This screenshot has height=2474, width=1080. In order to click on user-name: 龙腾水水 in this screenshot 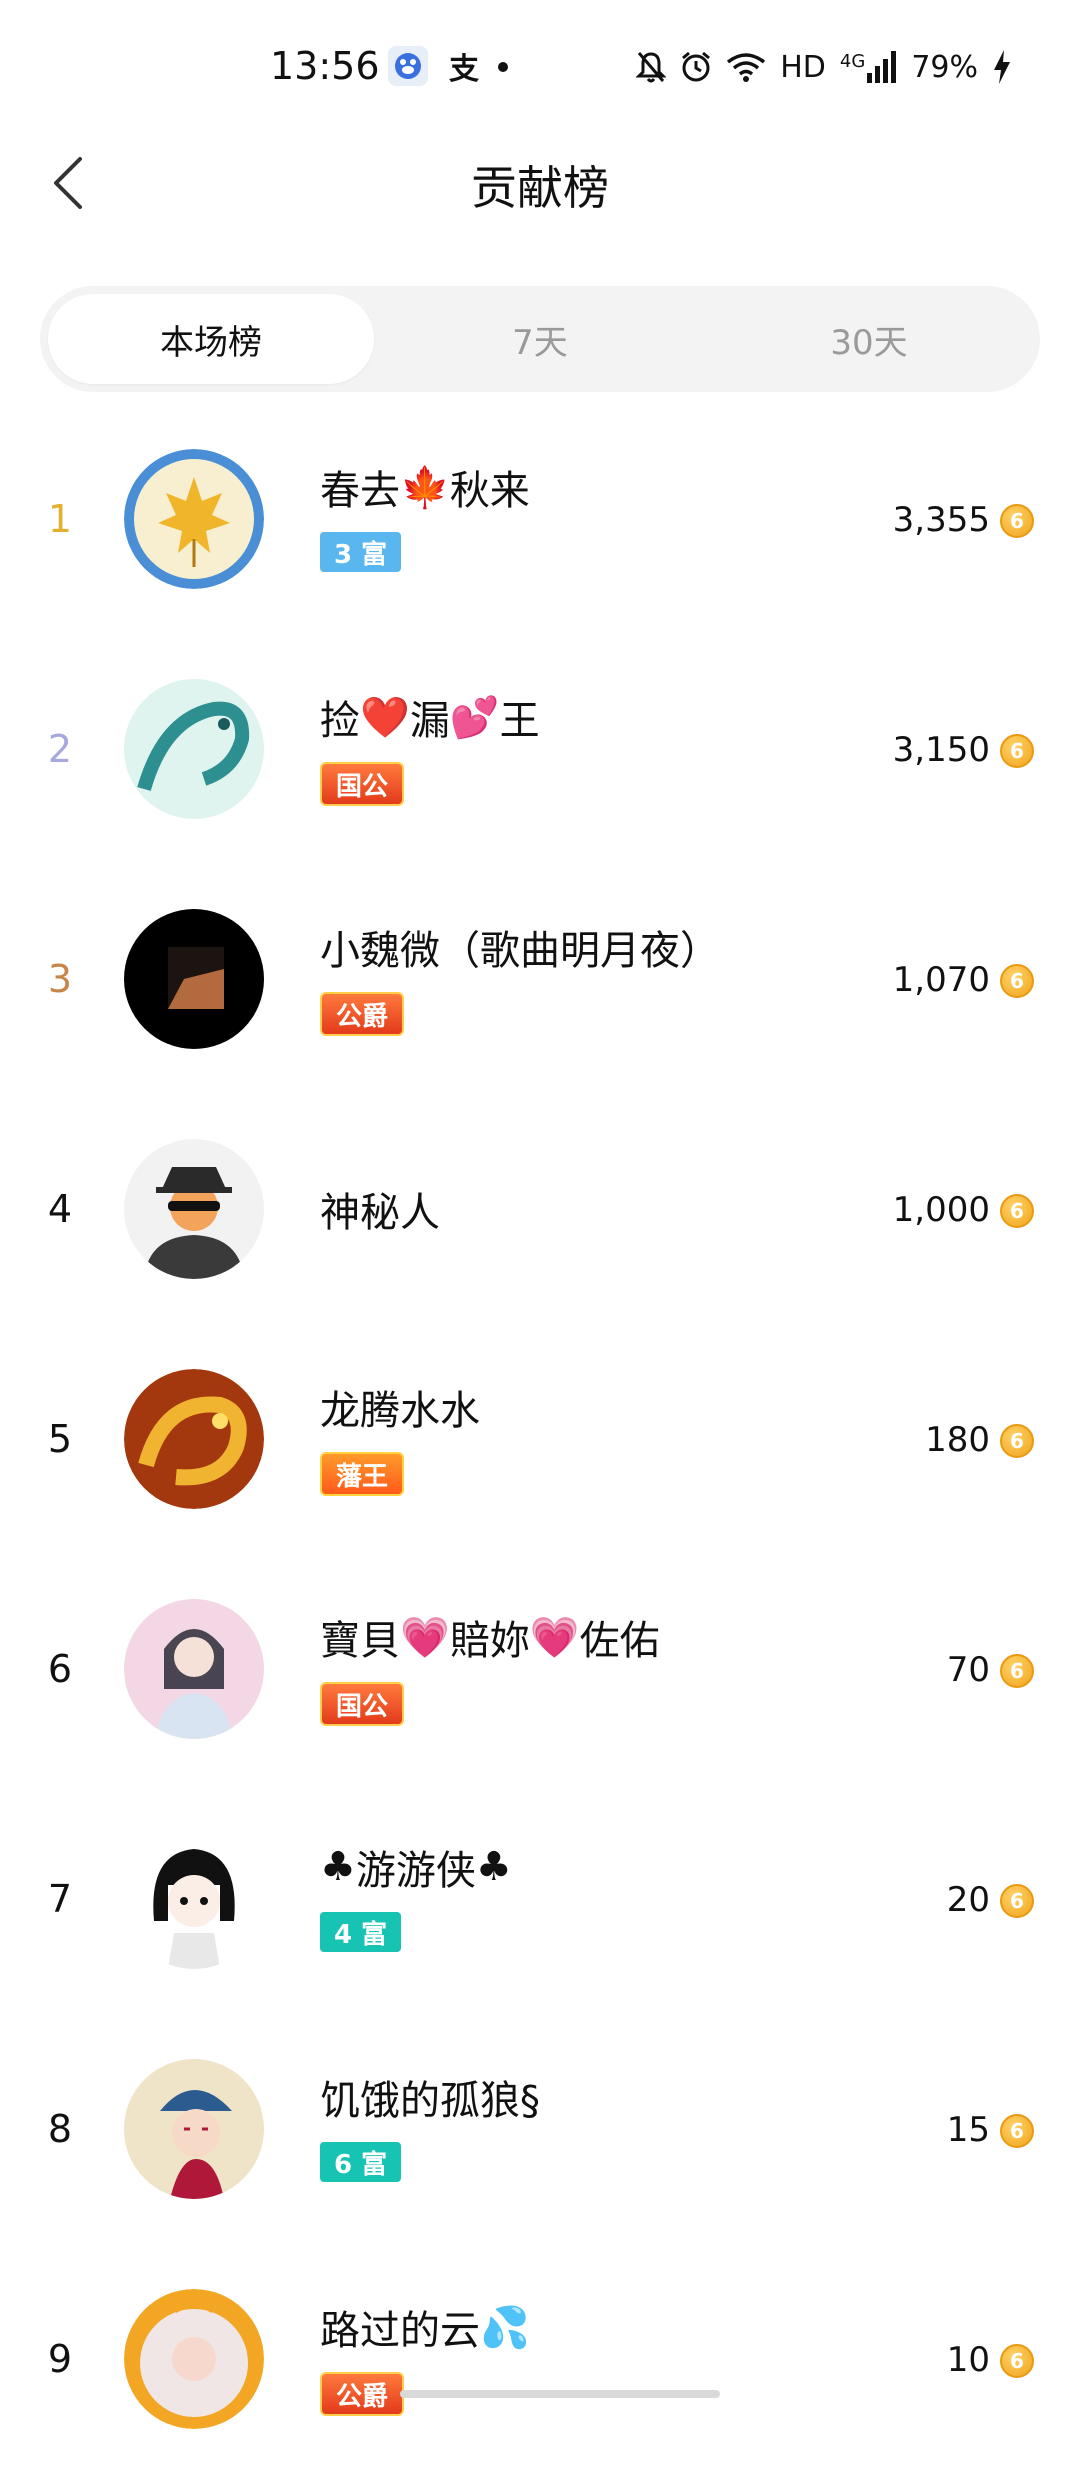, I will do `click(400, 1407)`.